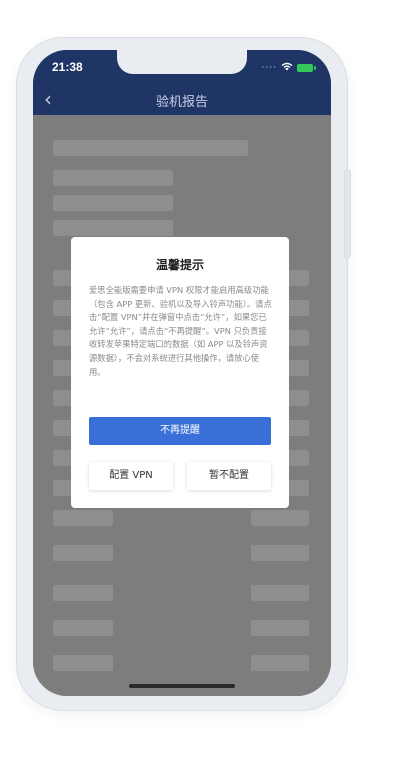  What do you see at coordinates (131, 476) in the screenshot?
I see `configure-vpn-button: 配置 VPN` at bounding box center [131, 476].